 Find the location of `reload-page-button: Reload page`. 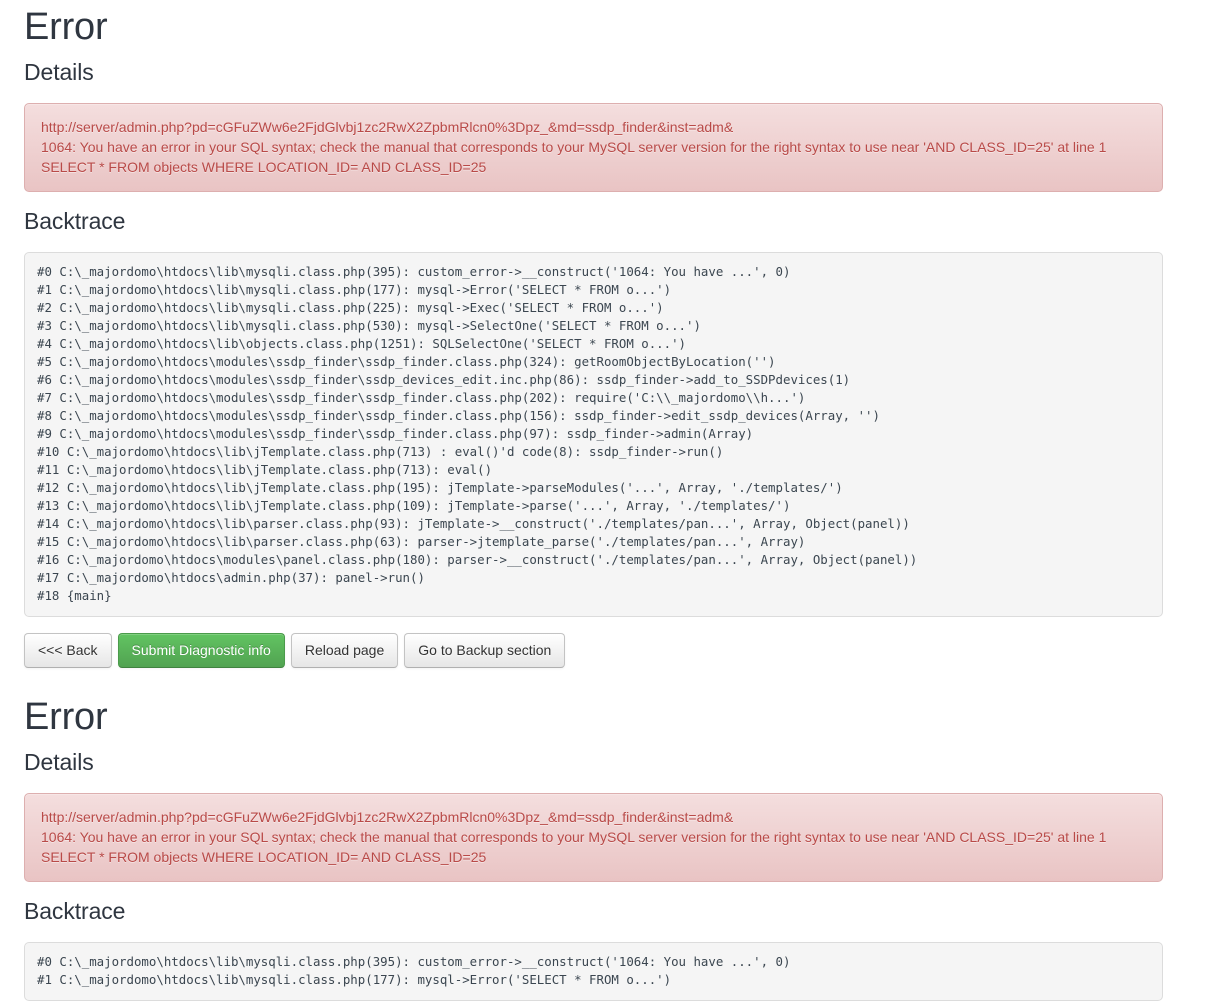

reload-page-button: Reload page is located at coordinates (344, 650).